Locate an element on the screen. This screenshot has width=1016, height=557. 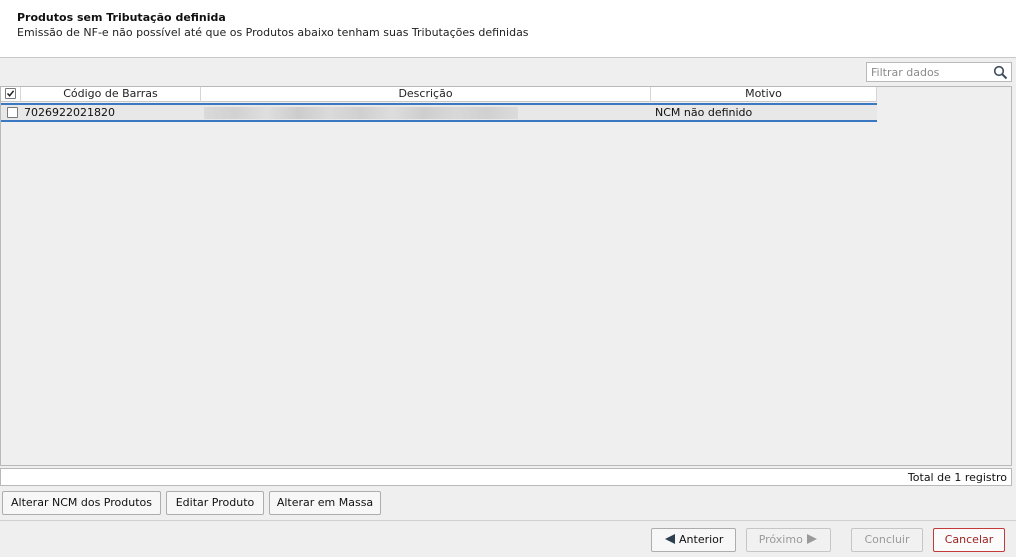
filter-box is located at coordinates (939, 72).